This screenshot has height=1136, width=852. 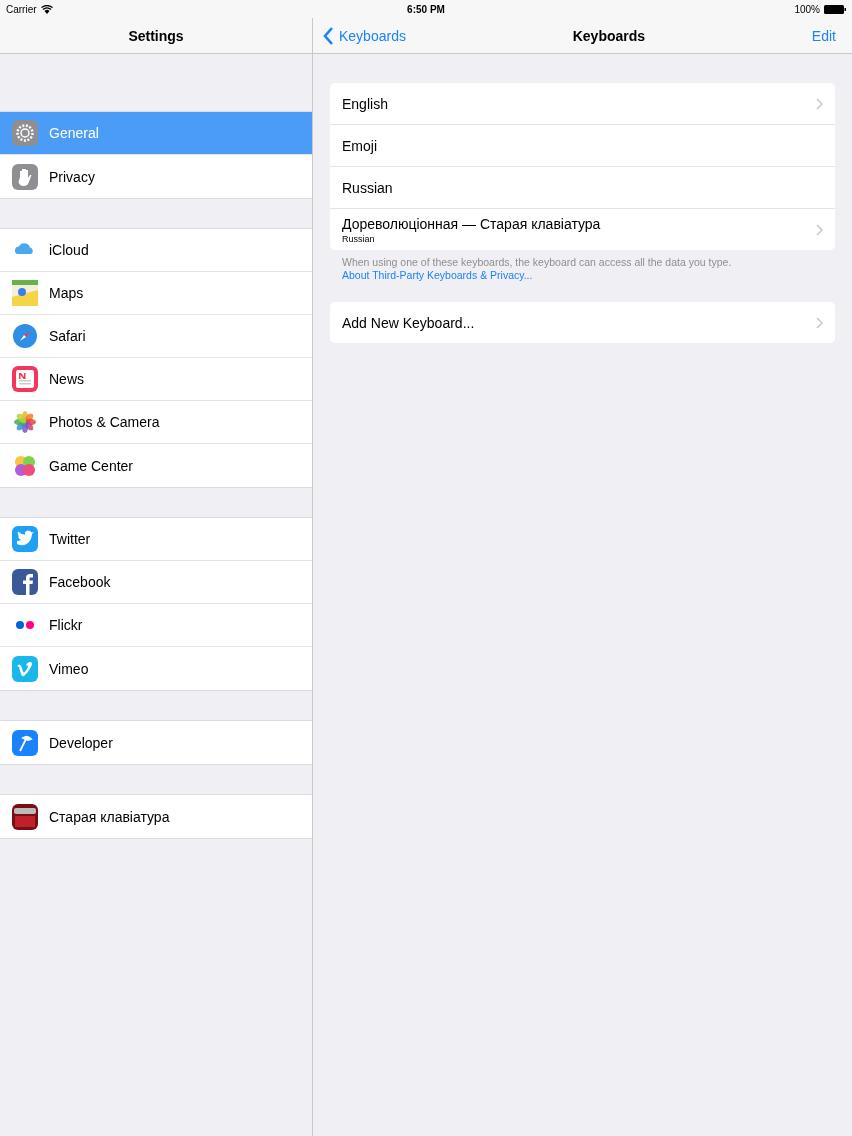 What do you see at coordinates (426, 9) in the screenshot?
I see `clock-time: 6:50 PM` at bounding box center [426, 9].